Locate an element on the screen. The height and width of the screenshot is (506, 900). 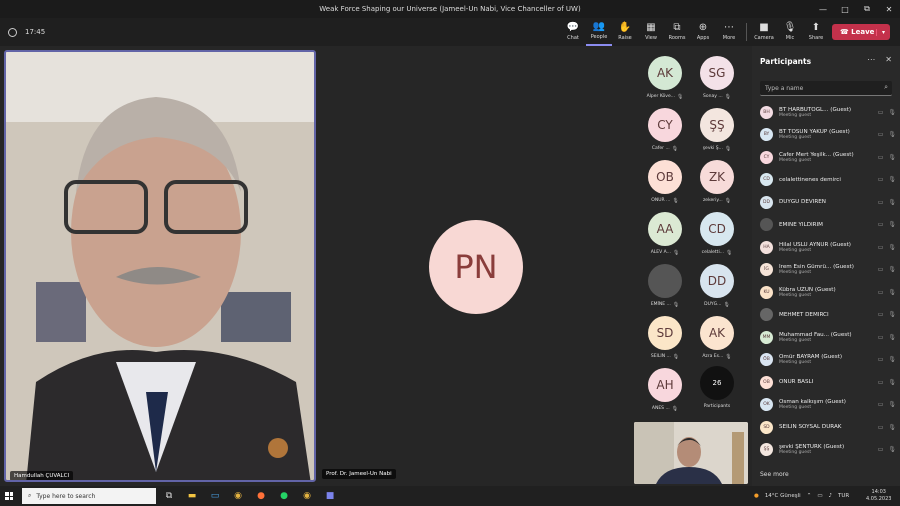
avatar: AH is located at coordinates (665, 385).